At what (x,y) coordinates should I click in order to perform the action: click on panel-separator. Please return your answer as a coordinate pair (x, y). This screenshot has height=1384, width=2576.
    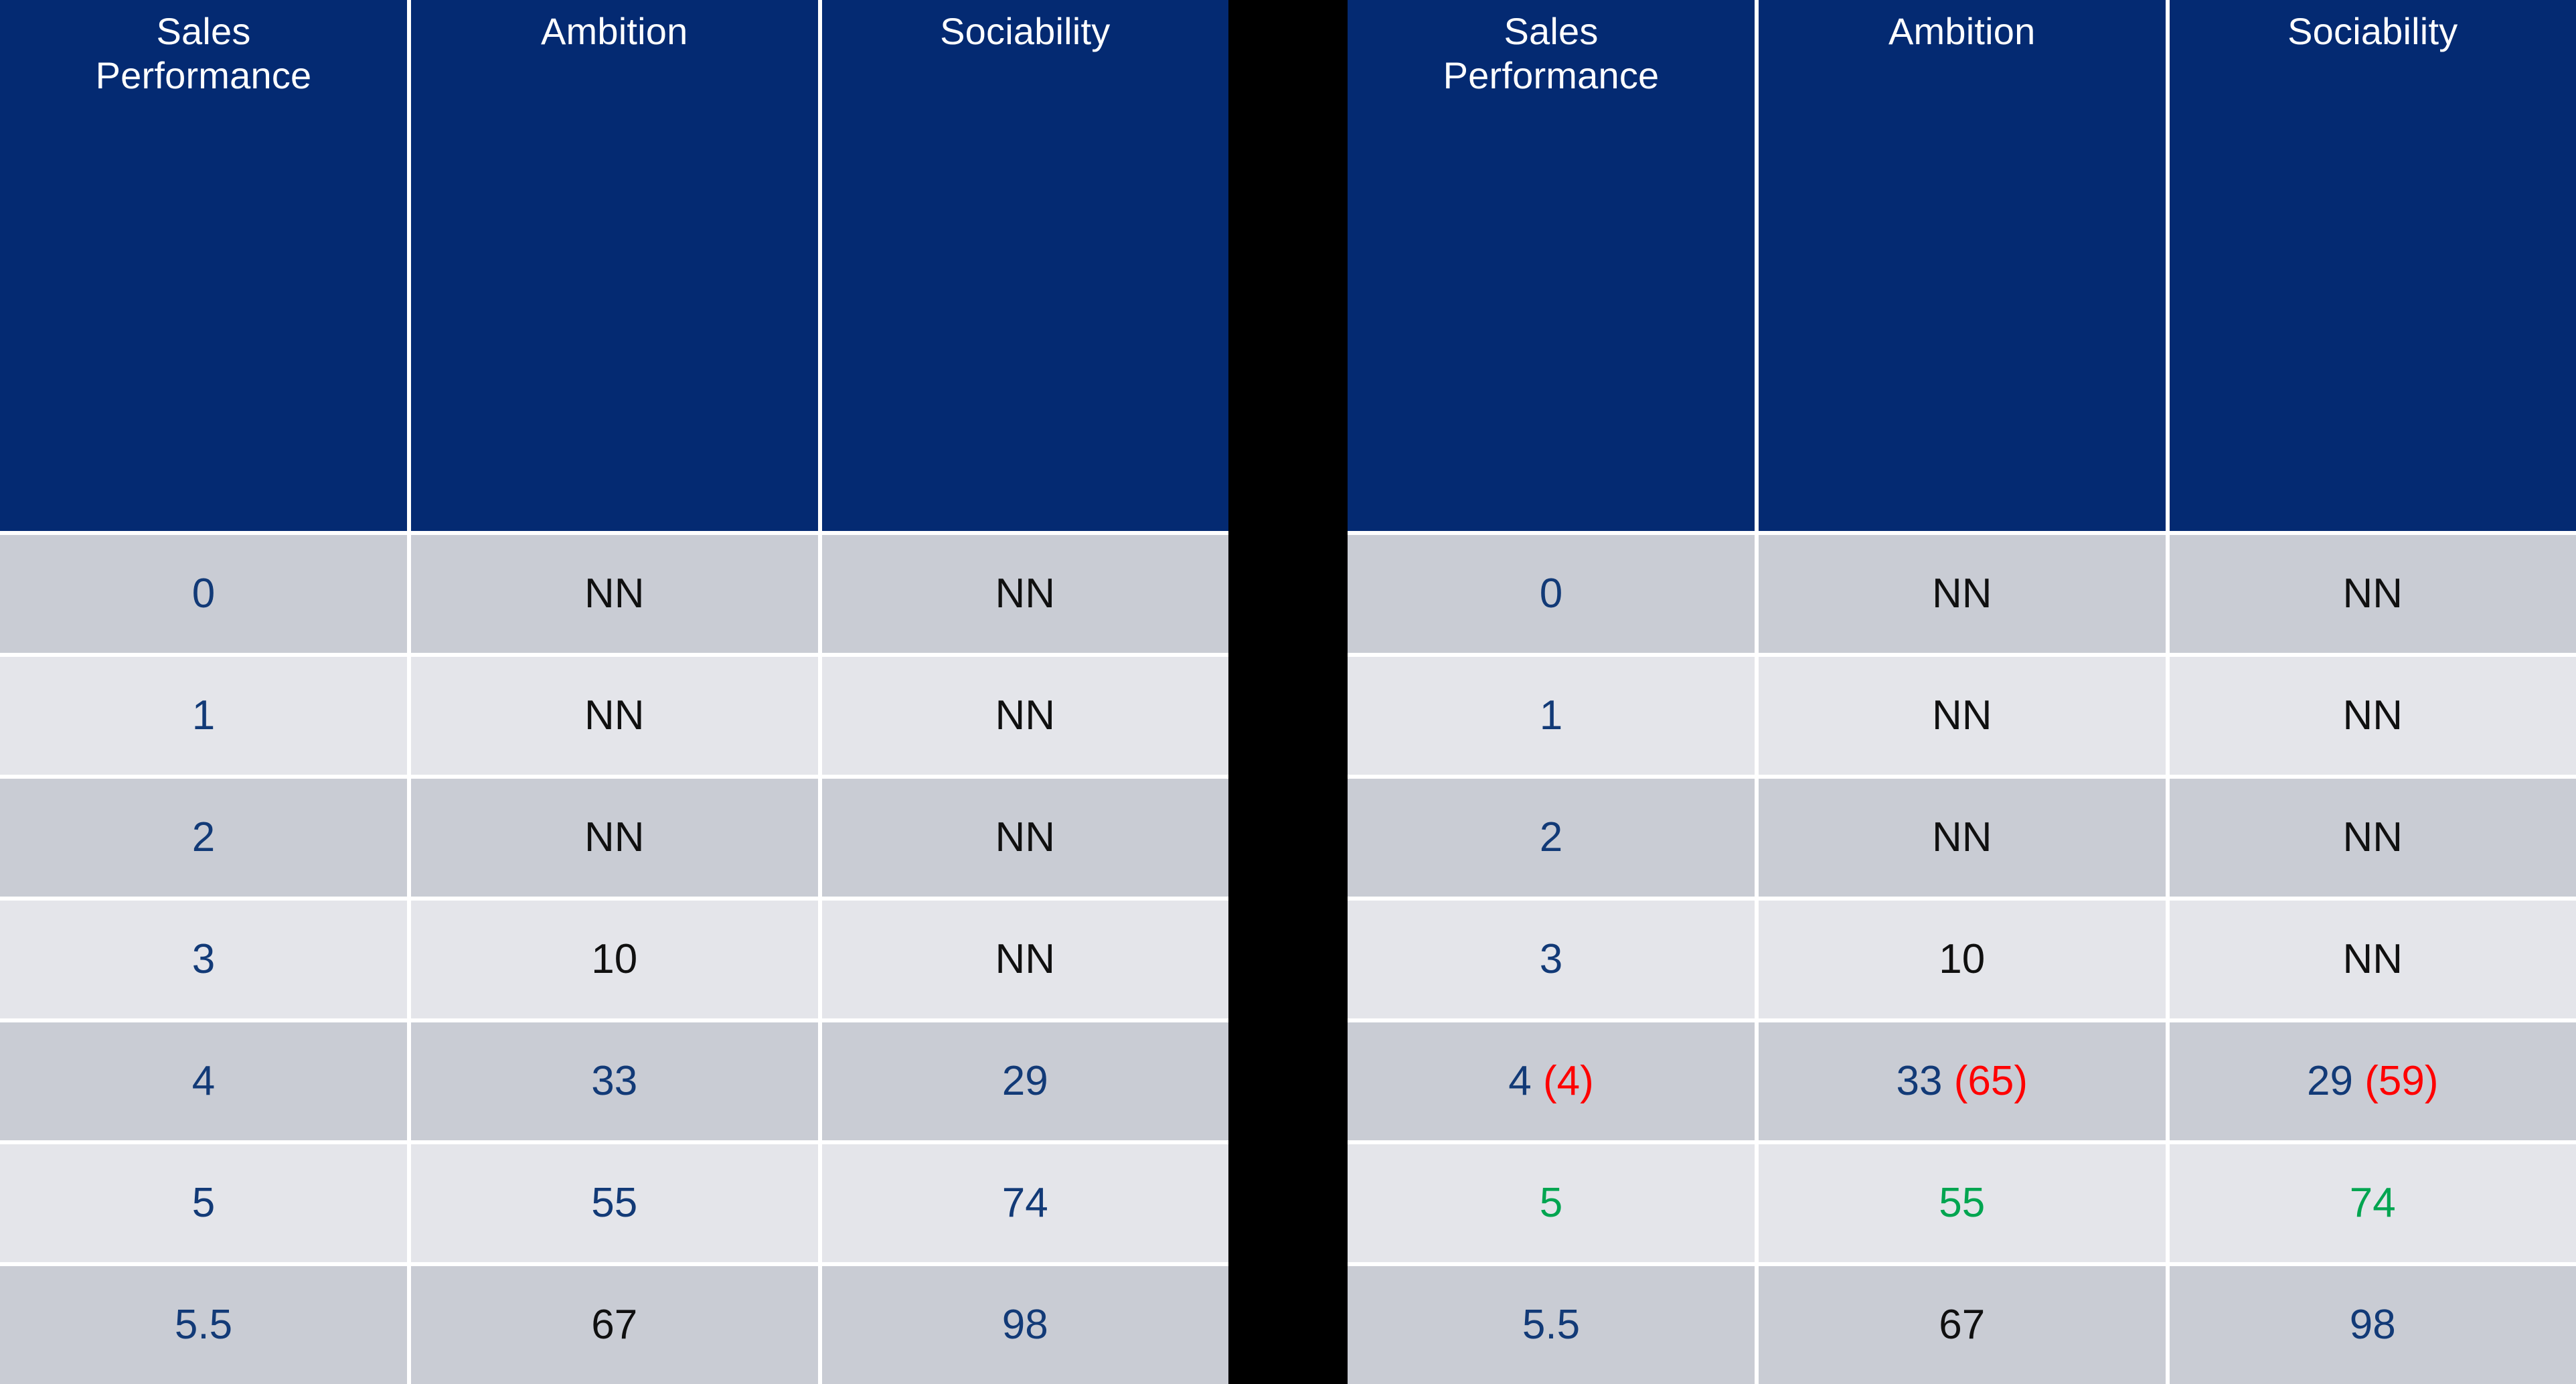
    Looking at the image, I should click on (1288, 692).